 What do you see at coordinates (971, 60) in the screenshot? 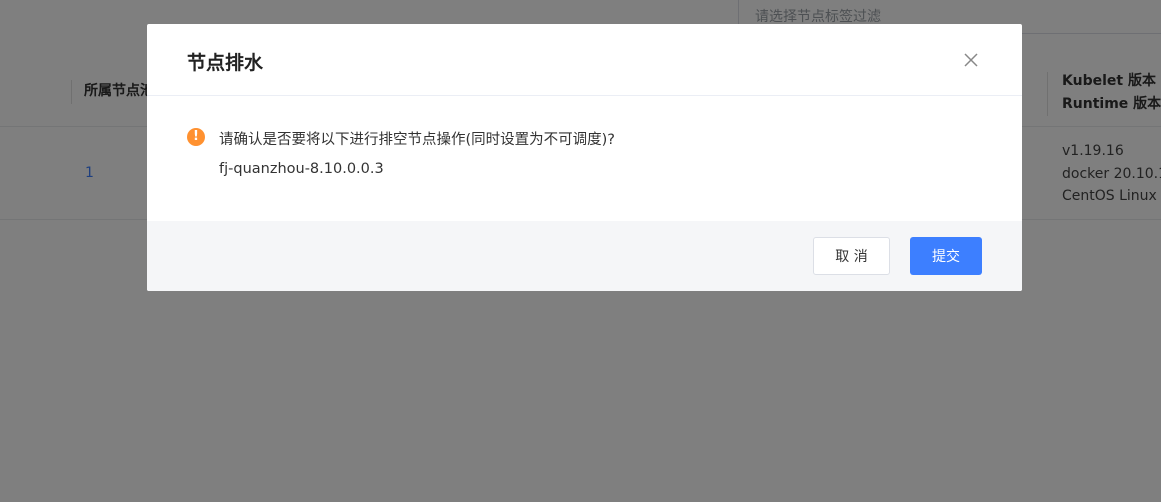
I see `close-icon` at bounding box center [971, 60].